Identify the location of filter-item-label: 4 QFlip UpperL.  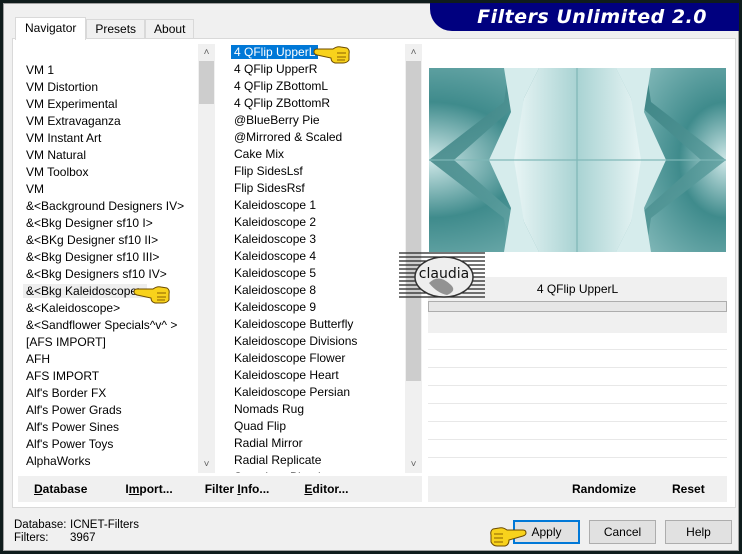
(275, 52).